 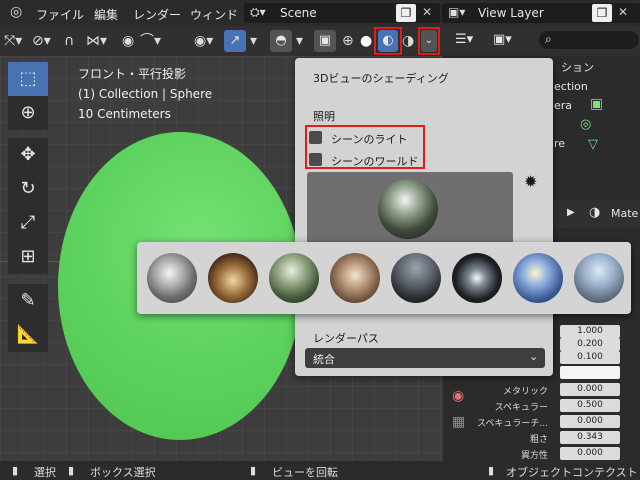 I want to click on mesh-data-icon: ▽, so click(x=593, y=144).